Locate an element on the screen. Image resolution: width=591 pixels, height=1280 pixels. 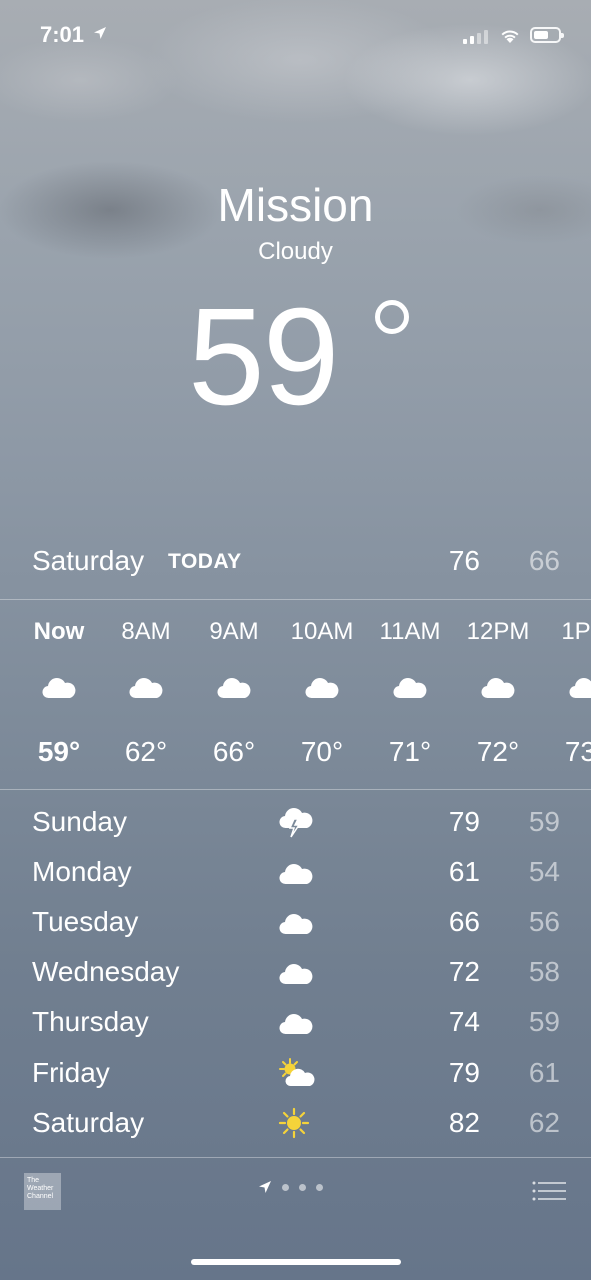
hour-label: 8AM is located at coordinates (146, 631).